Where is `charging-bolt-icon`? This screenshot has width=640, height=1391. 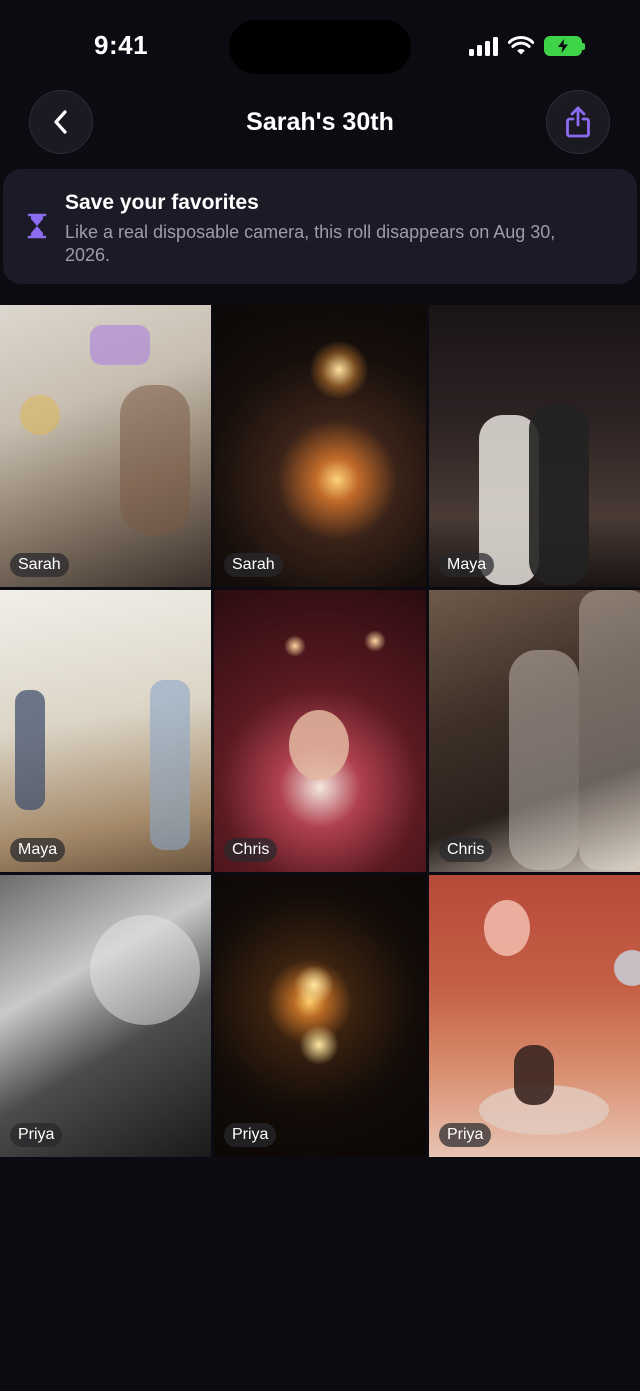
charging-bolt-icon is located at coordinates (563, 46).